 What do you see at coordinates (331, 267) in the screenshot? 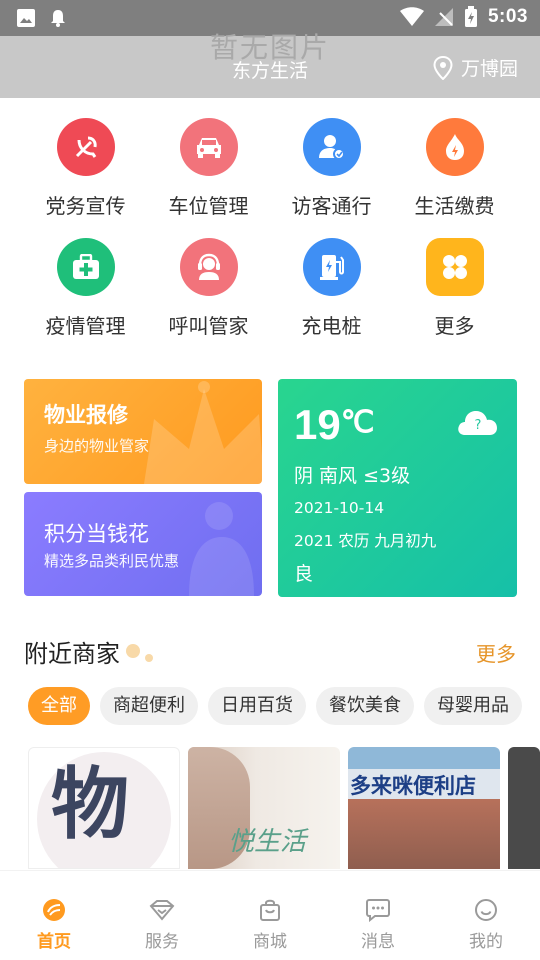
I see `charger-icon` at bounding box center [331, 267].